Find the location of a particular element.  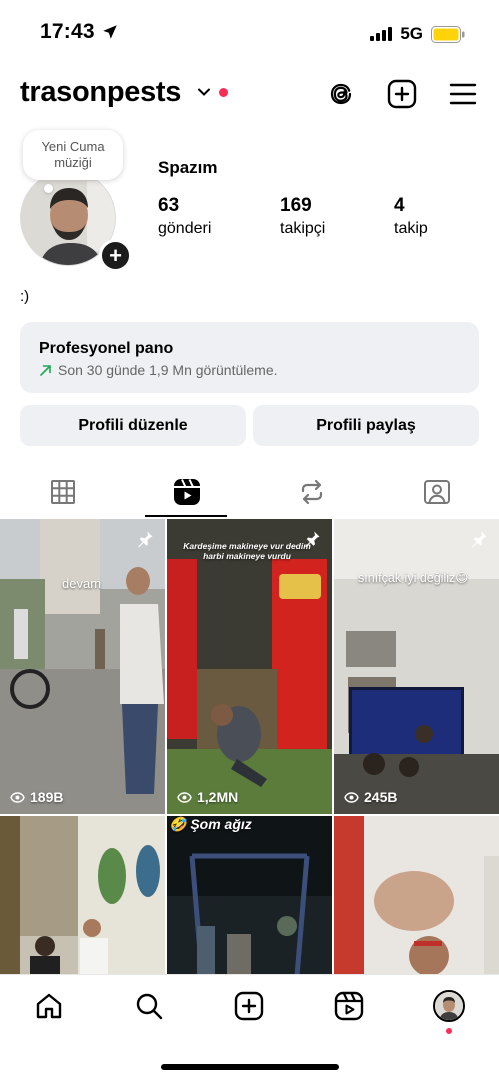

chevron-down-icon is located at coordinates (204, 92).